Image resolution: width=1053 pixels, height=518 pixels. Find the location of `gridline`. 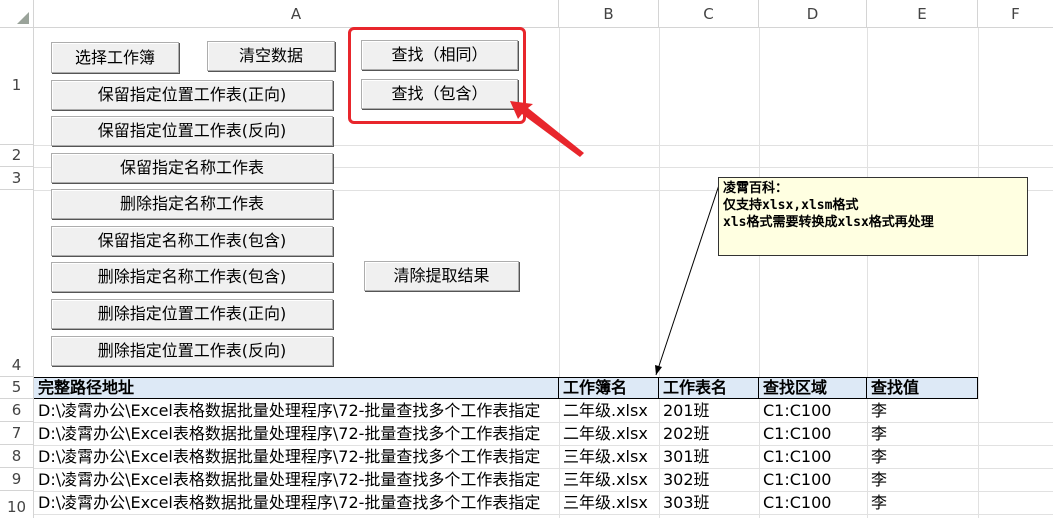

gridline is located at coordinates (543, 514).